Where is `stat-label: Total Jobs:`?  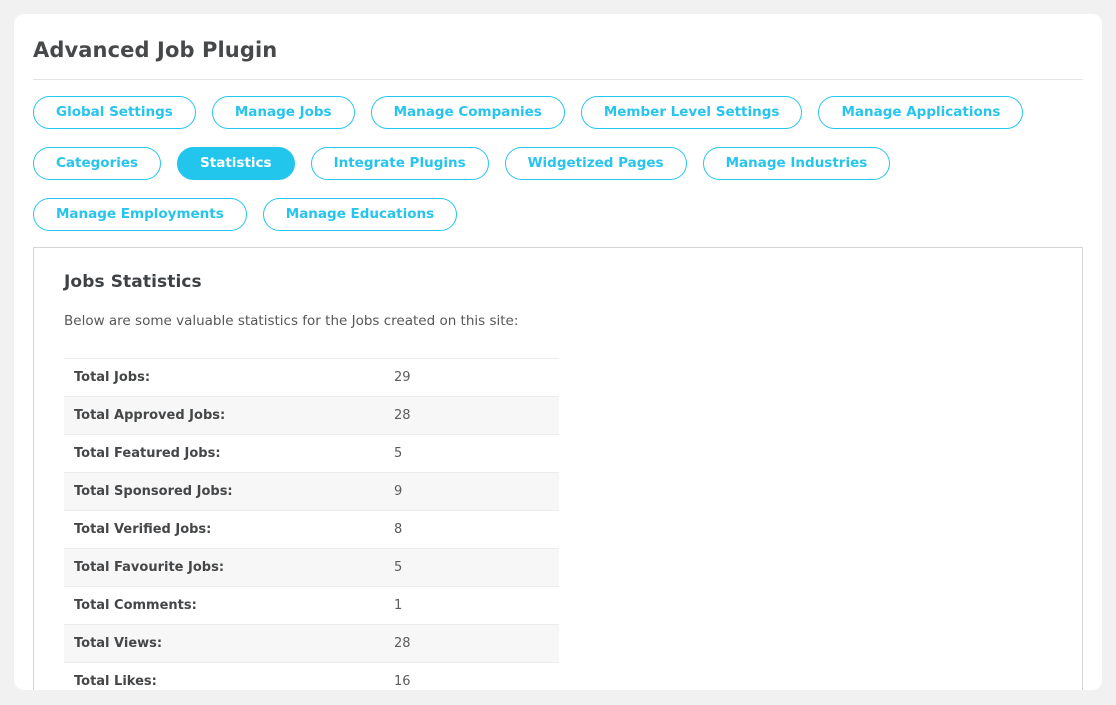 stat-label: Total Jobs: is located at coordinates (225, 377).